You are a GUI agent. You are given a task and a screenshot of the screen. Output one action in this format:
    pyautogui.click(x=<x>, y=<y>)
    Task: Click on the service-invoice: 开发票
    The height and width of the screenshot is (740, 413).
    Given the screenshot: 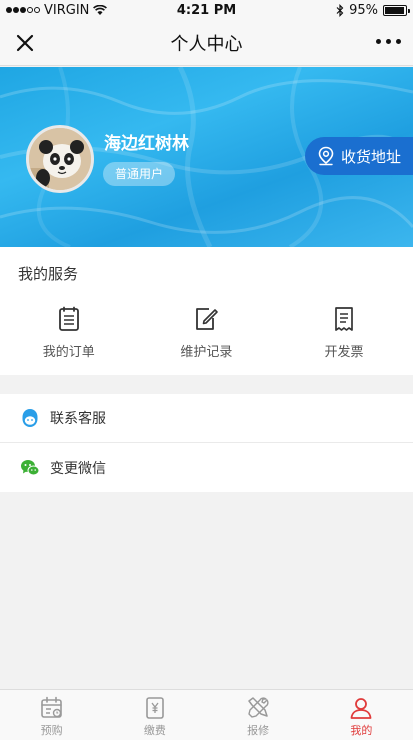 What is the action you would take?
    pyautogui.click(x=344, y=332)
    